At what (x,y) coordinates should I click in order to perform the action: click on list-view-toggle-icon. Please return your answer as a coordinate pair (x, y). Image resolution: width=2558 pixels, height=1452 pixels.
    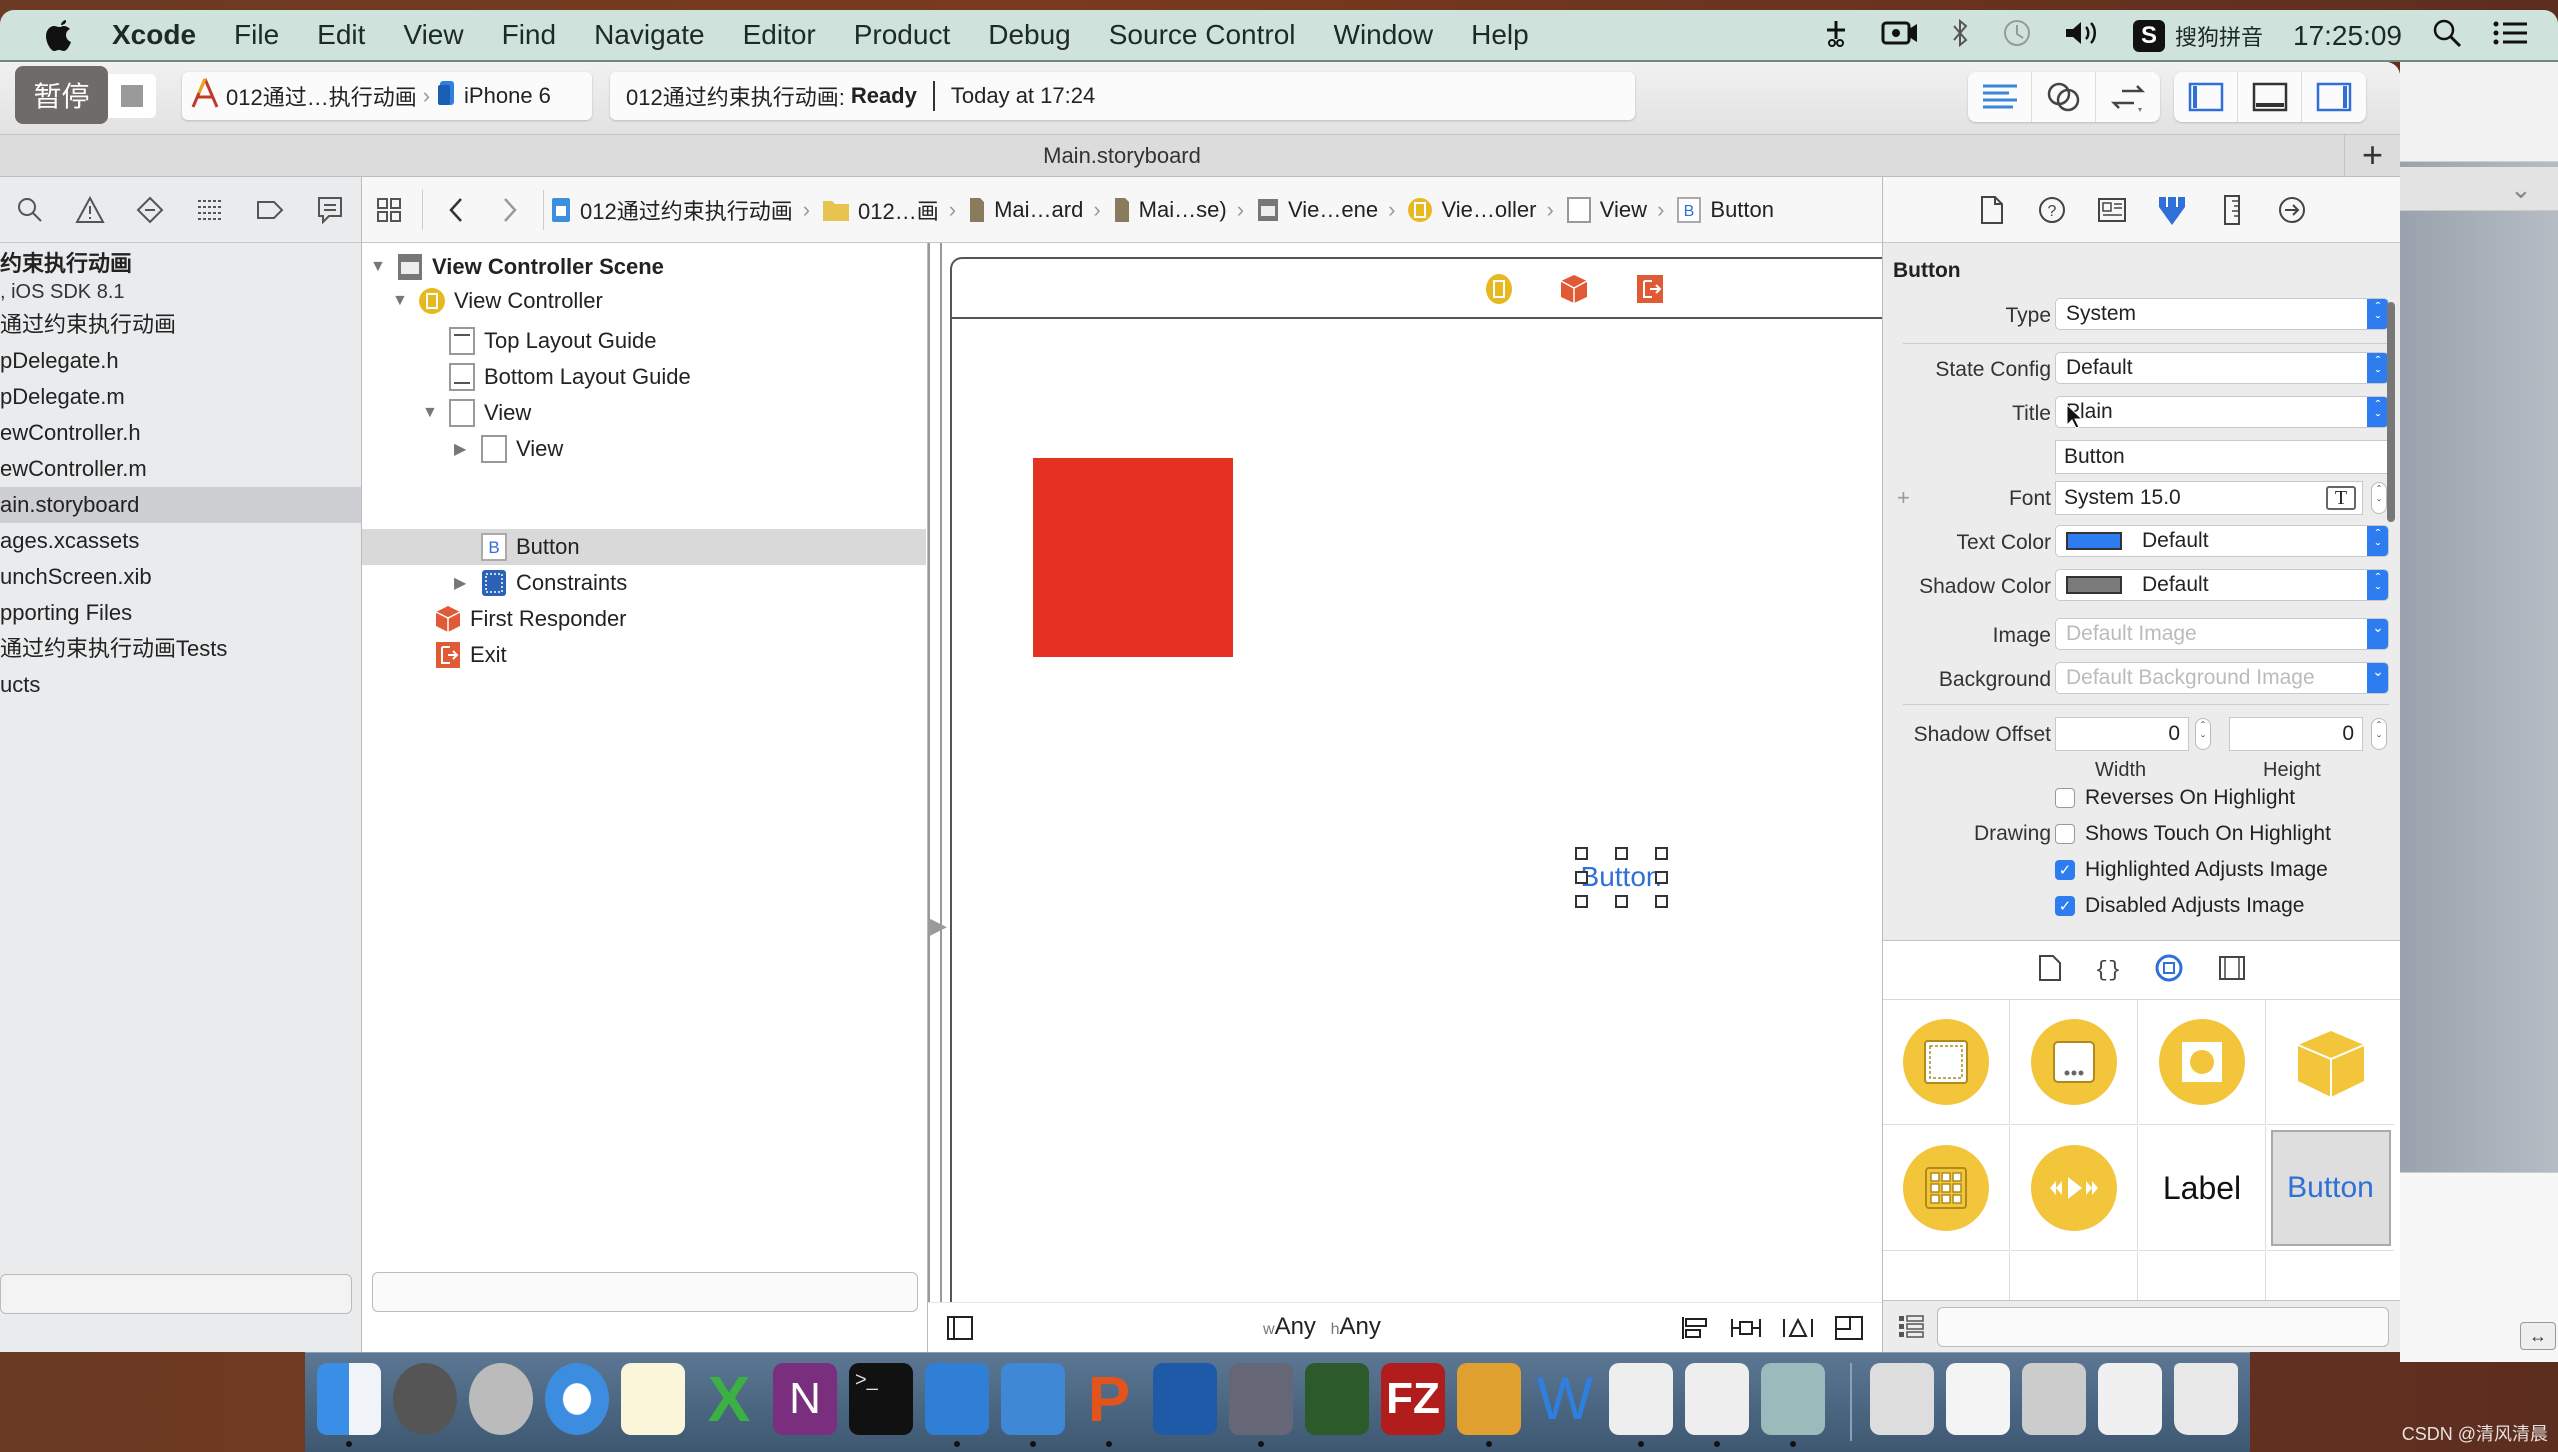
    Looking at the image, I should click on (1911, 1328).